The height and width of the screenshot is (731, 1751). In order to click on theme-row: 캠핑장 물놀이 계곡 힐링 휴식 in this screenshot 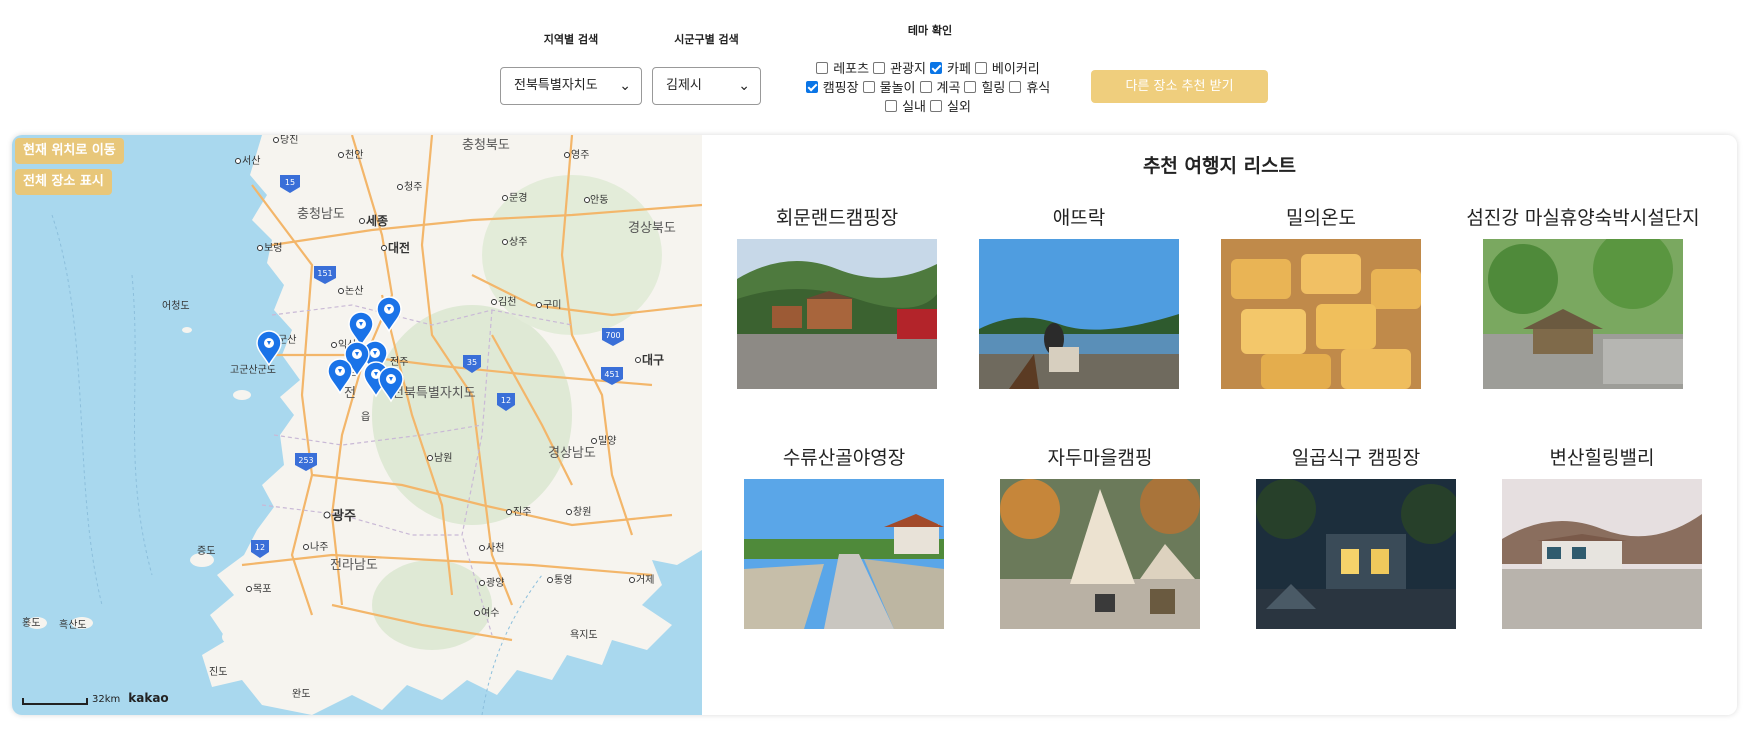, I will do `click(930, 86)`.